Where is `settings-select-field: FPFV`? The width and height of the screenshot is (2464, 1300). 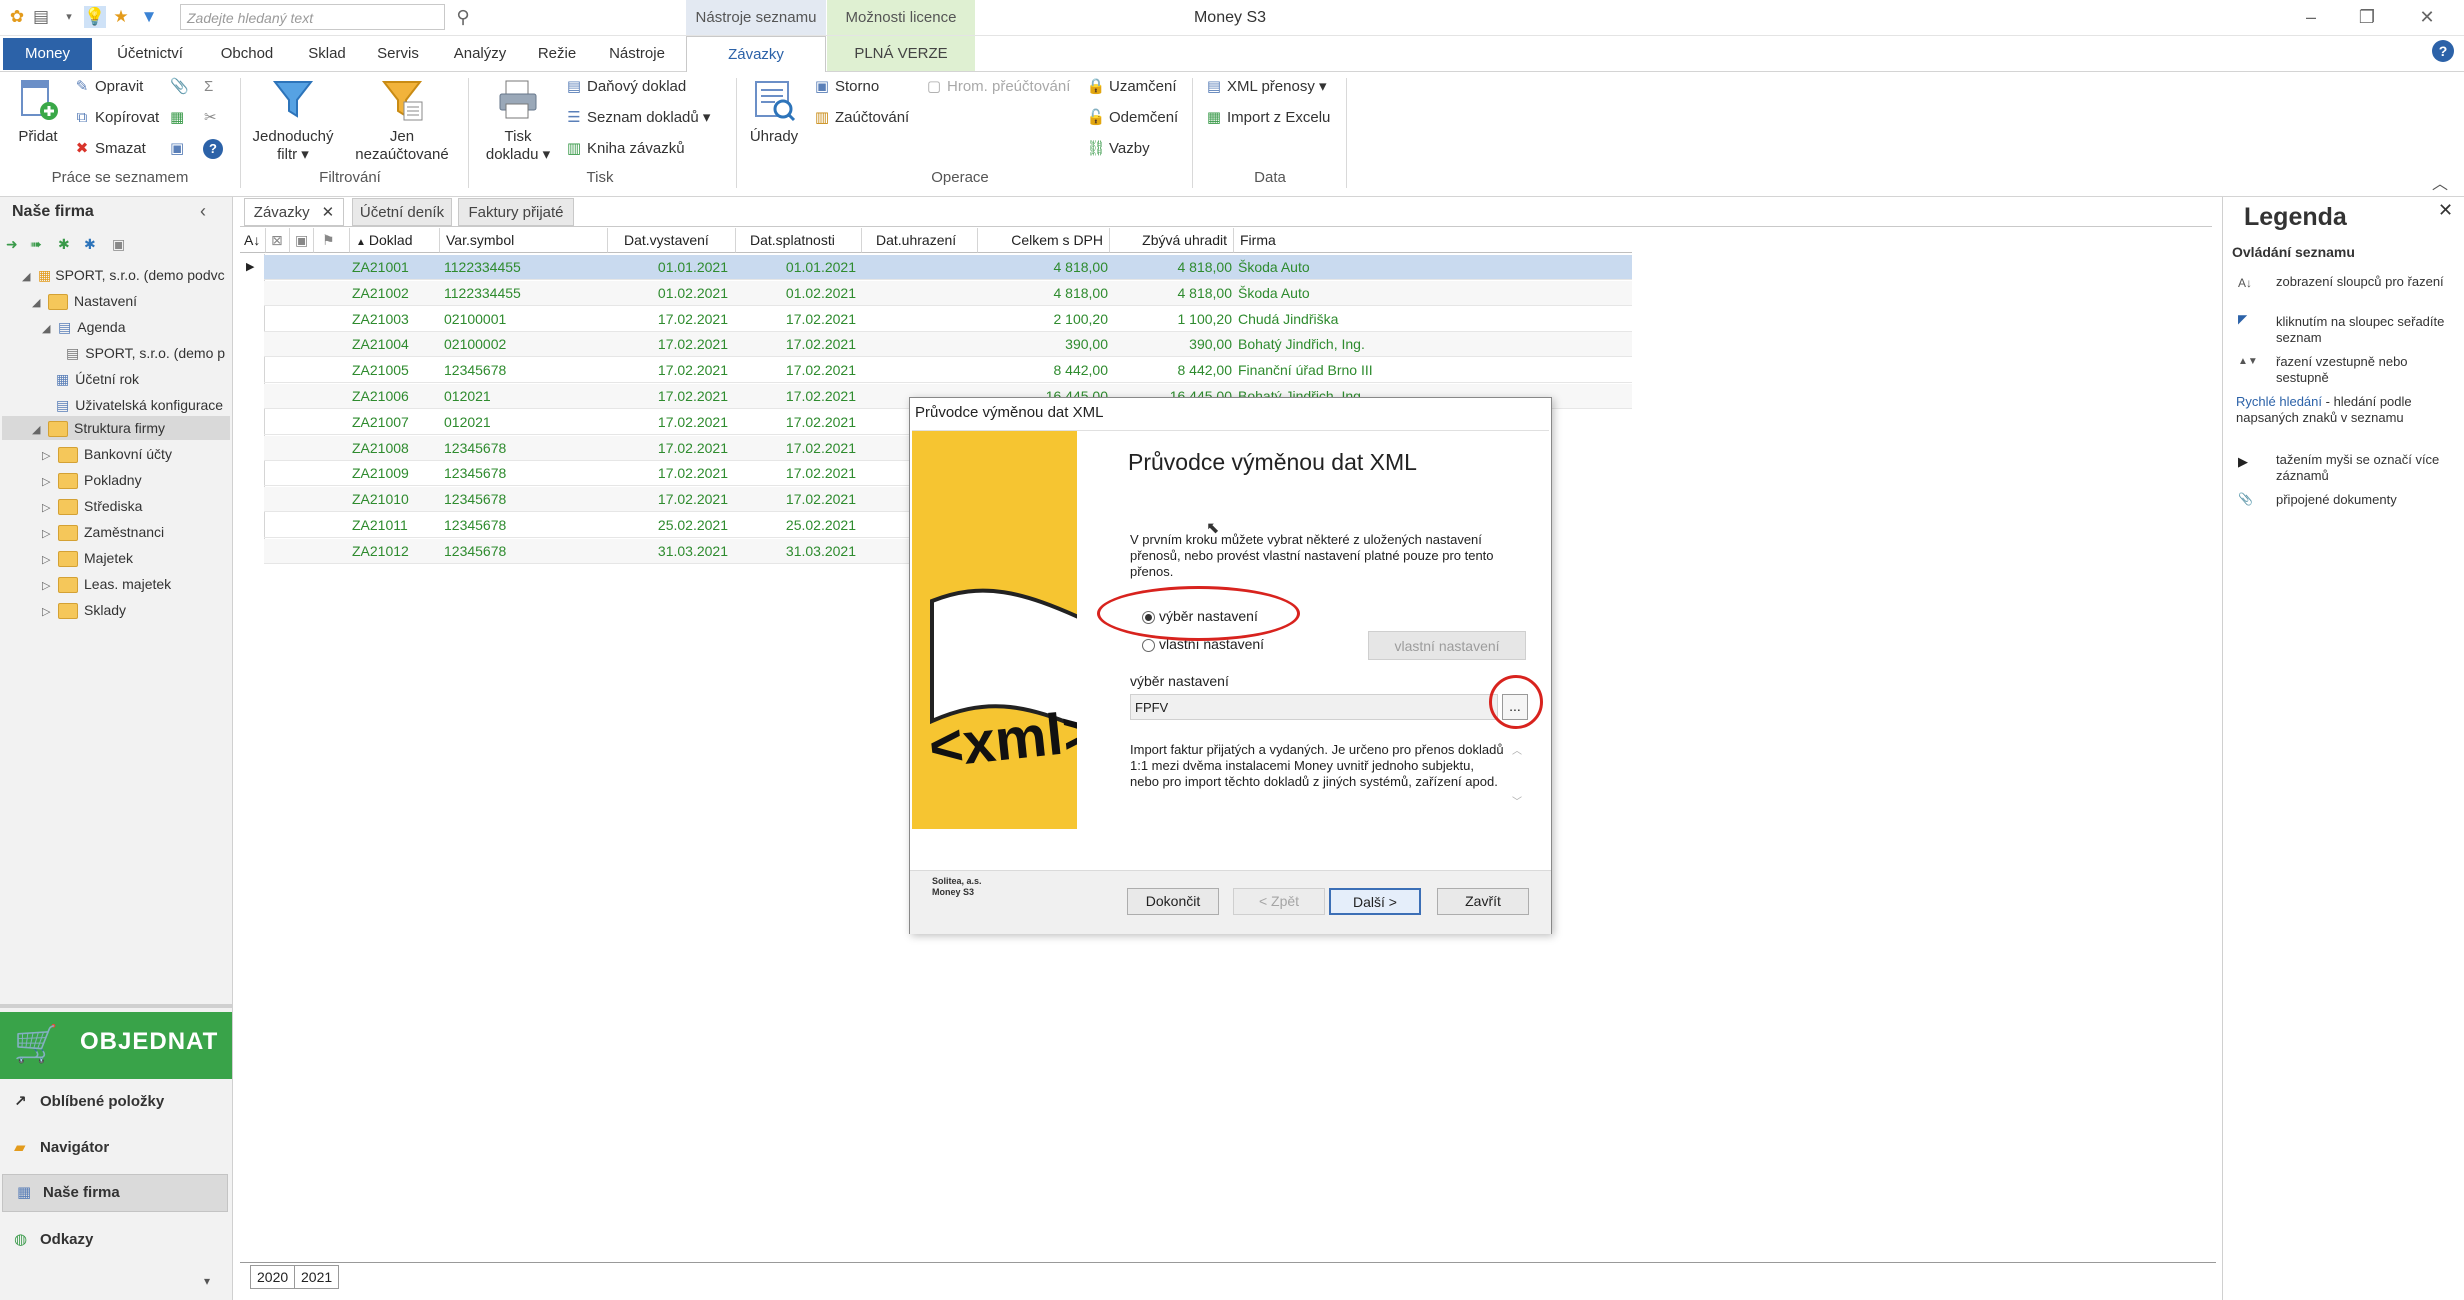
settings-select-field: FPFV is located at coordinates (1314, 707).